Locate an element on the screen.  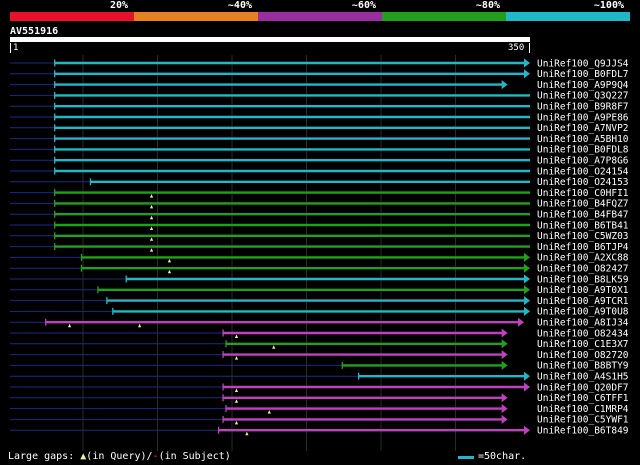
scale-label: ~40% is located at coordinates (239, 5).